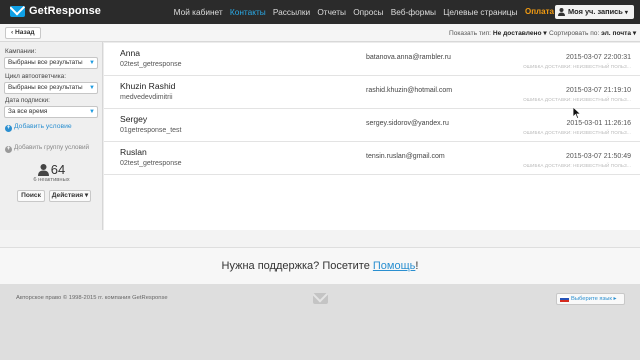  Describe the element at coordinates (470, 33) in the screenshot. I see `show-type-label: Показать тип:` at that location.